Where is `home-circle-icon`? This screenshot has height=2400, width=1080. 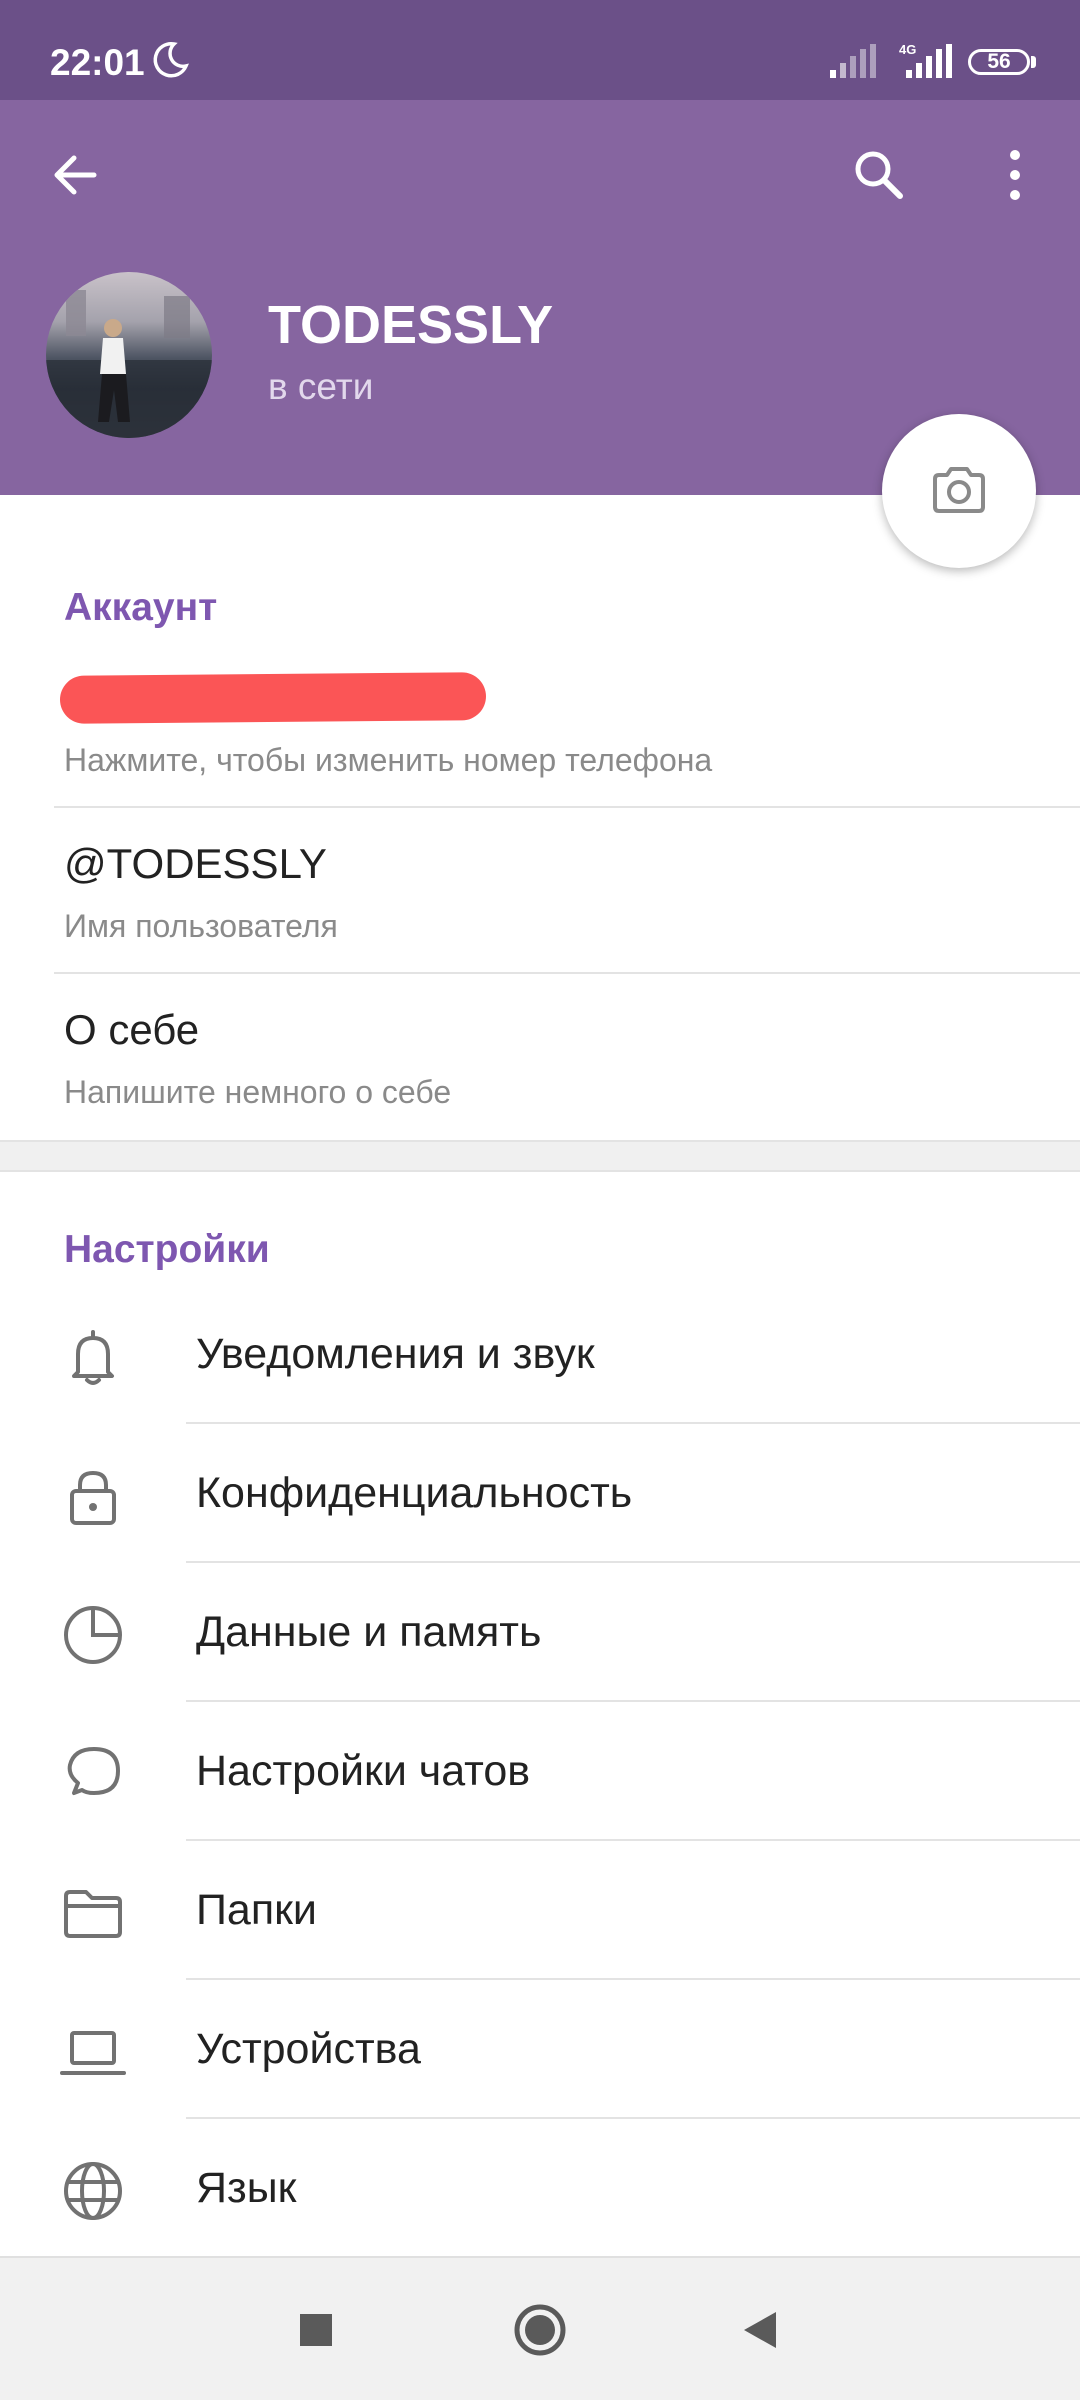 home-circle-icon is located at coordinates (540, 2330).